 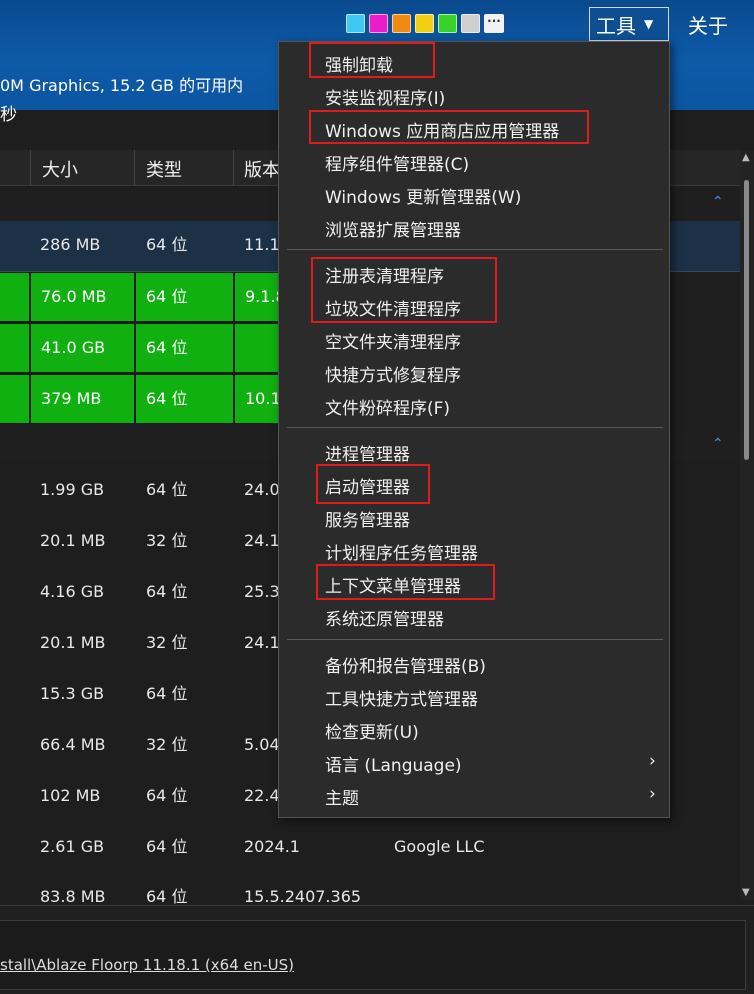 What do you see at coordinates (262, 244) in the screenshot?
I see `cell-version: 11.1` at bounding box center [262, 244].